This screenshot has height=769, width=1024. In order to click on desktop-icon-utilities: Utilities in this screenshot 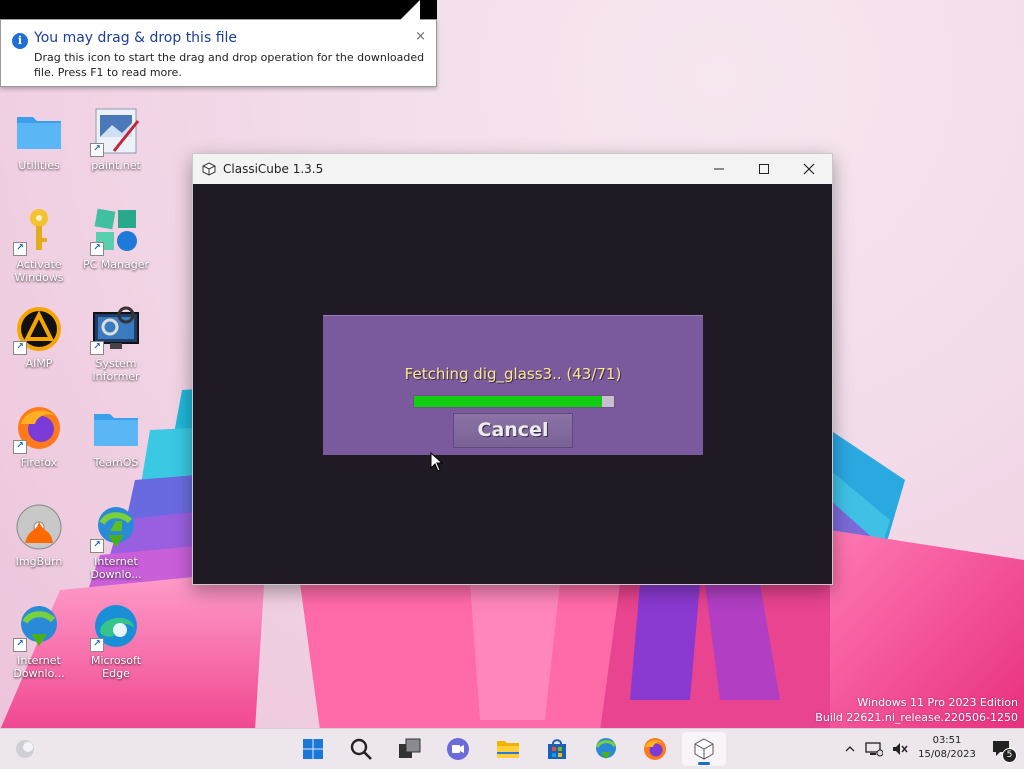, I will do `click(39, 139)`.